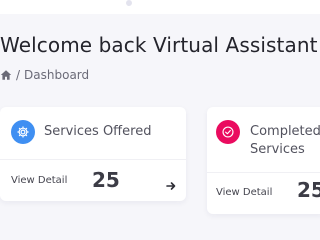  Describe the element at coordinates (171, 186) in the screenshot. I see `arrow-right-icon` at that location.